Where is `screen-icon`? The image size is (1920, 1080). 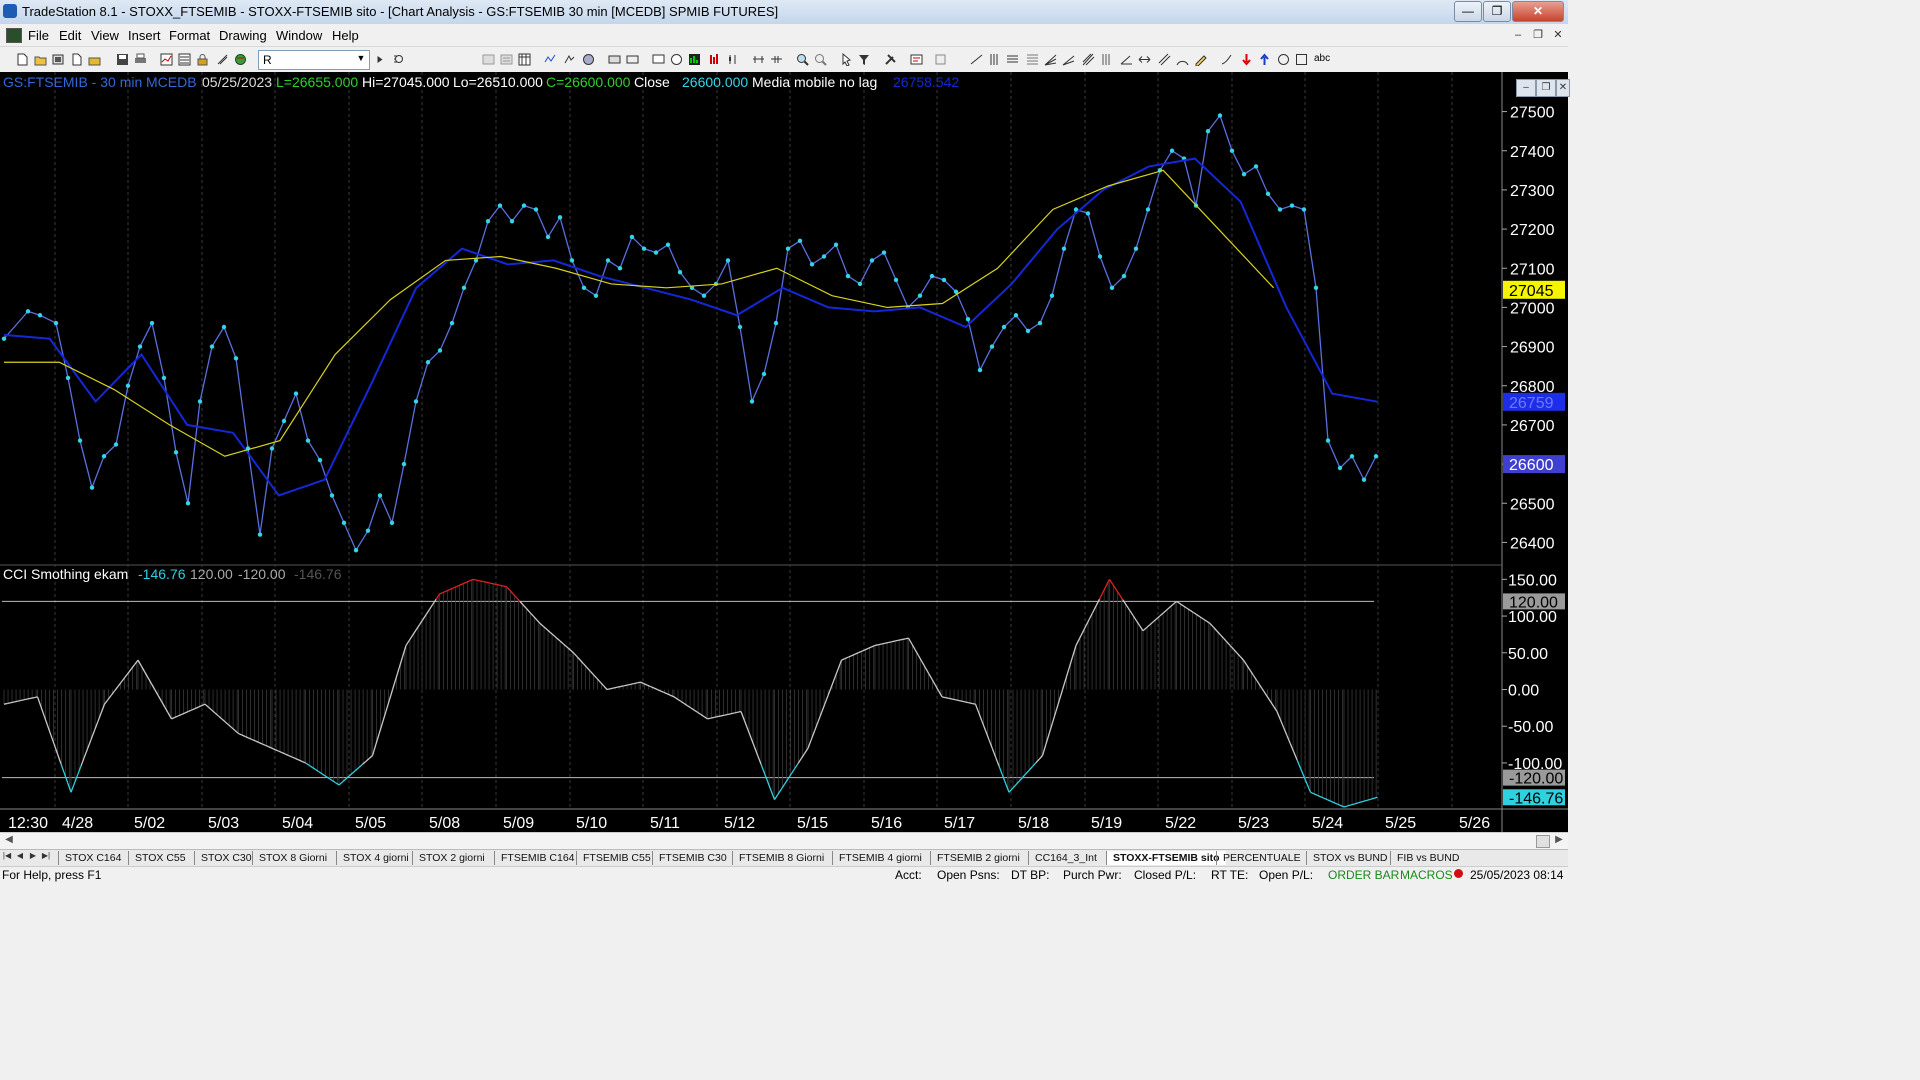
screen-icon is located at coordinates (658, 59).